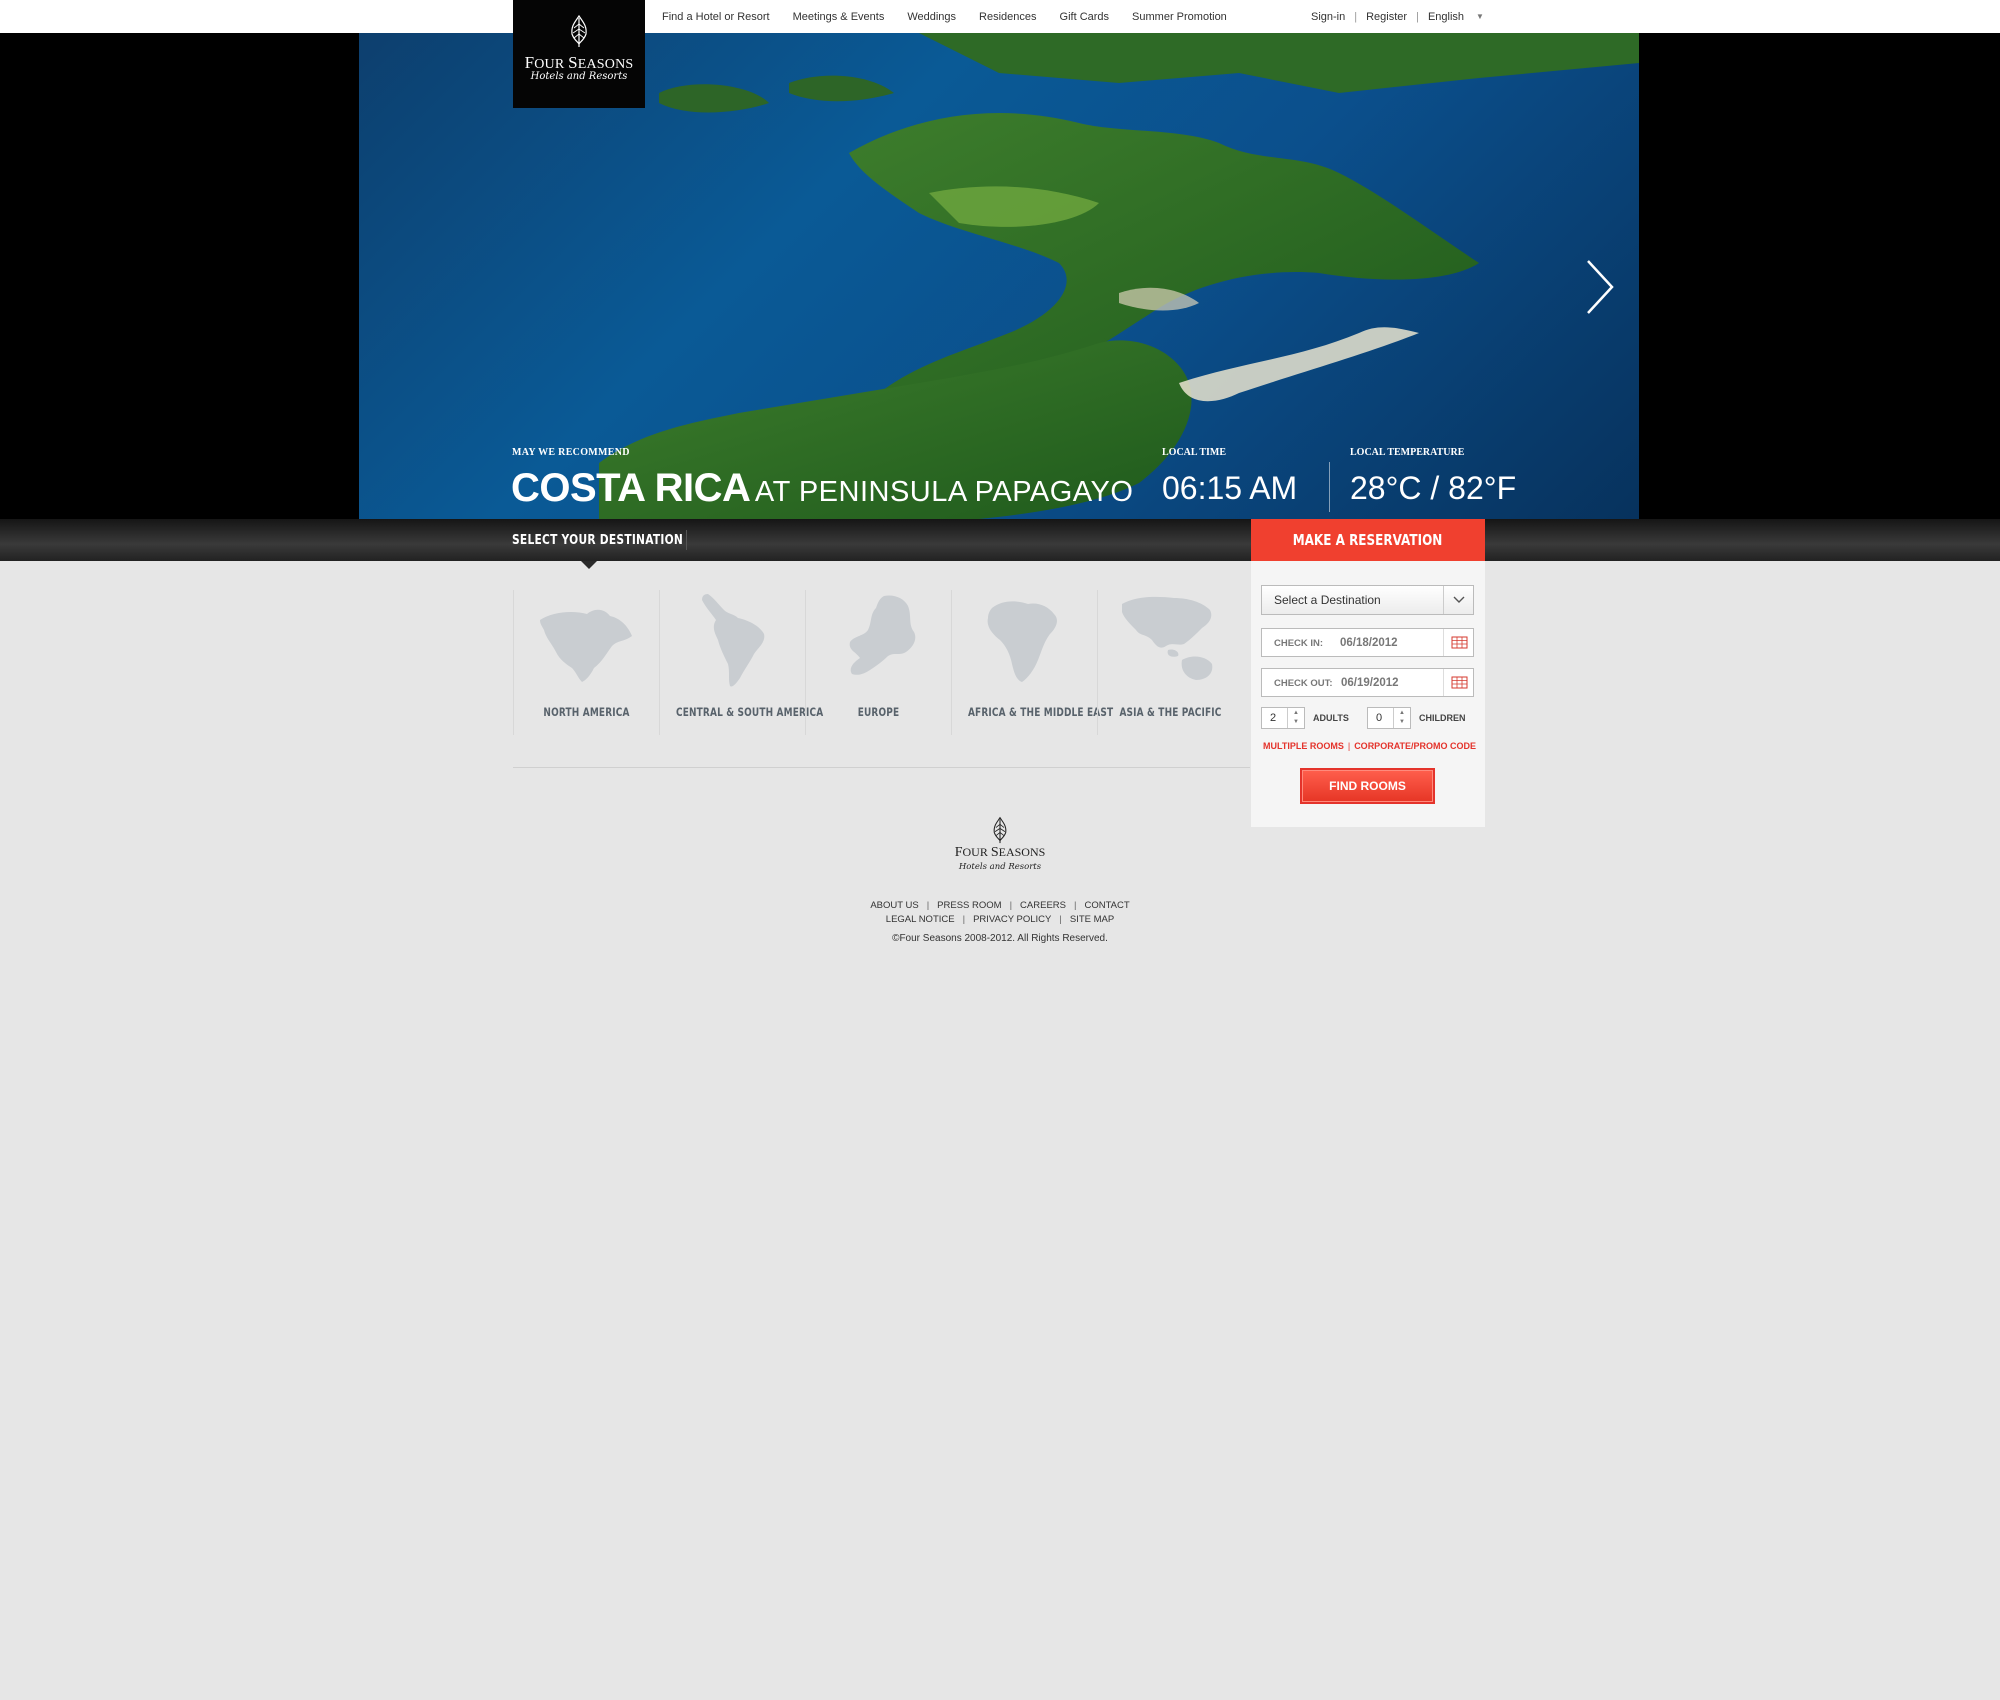 This screenshot has width=2000, height=1700. I want to click on check-out-value: 06/19/2012, so click(1370, 683).